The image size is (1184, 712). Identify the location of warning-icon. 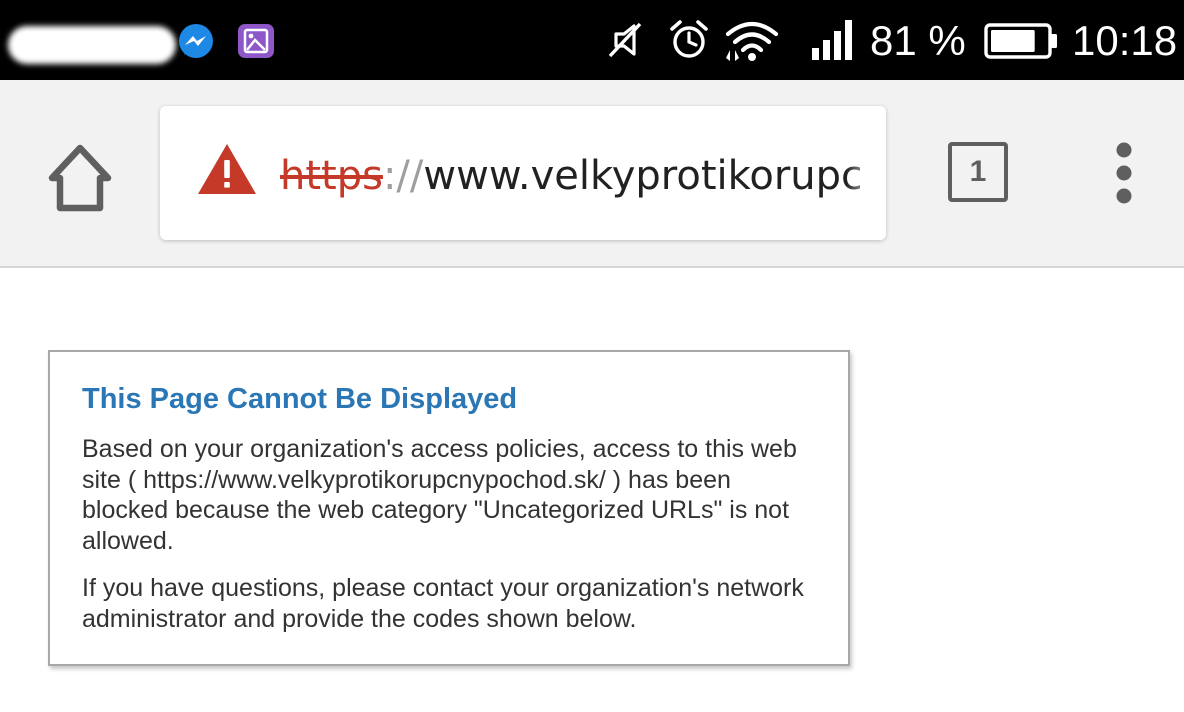
(227, 169).